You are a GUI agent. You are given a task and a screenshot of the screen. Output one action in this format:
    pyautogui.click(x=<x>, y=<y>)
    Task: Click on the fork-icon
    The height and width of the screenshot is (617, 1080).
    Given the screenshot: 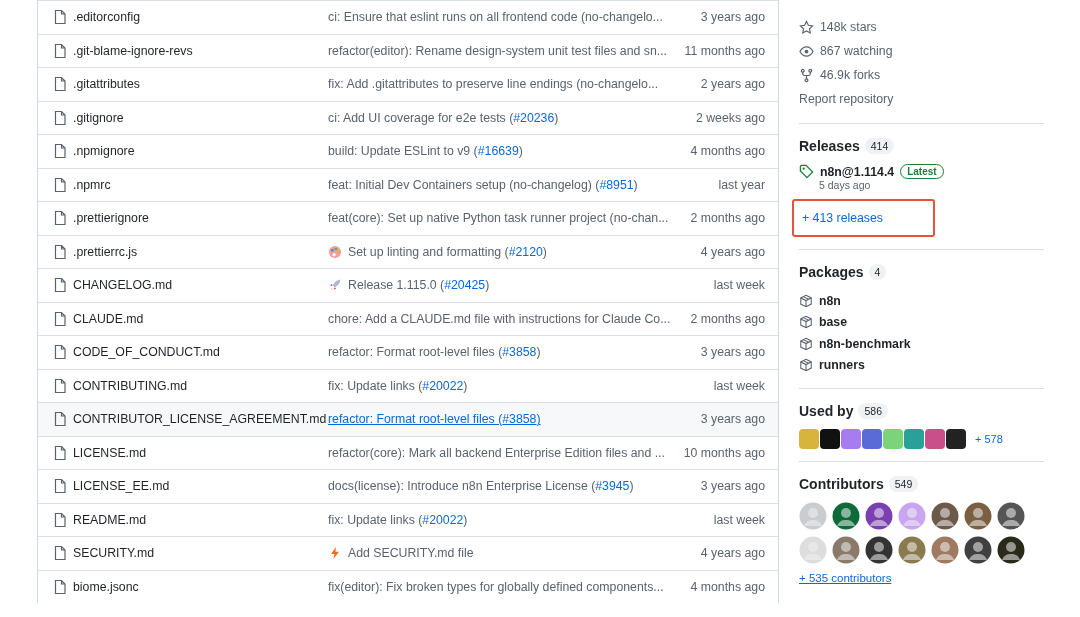 What is the action you would take?
    pyautogui.click(x=806, y=75)
    